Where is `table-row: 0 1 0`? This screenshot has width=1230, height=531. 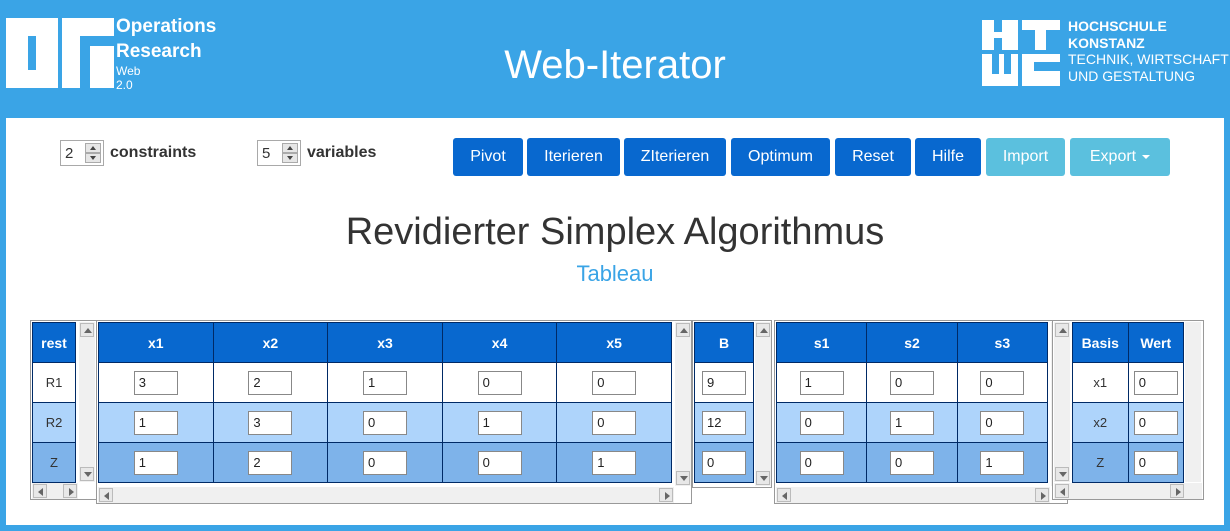
table-row: 0 1 0 is located at coordinates (912, 422).